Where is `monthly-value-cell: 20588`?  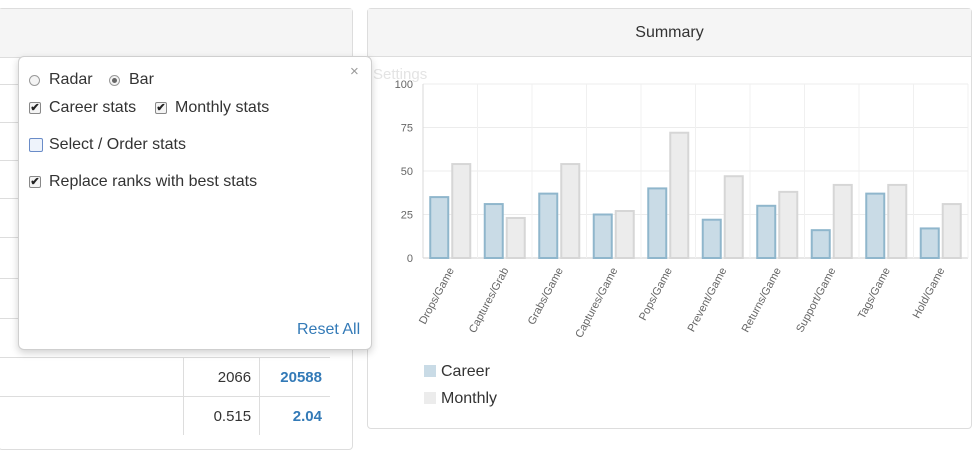
monthly-value-cell: 20588 is located at coordinates (294, 377).